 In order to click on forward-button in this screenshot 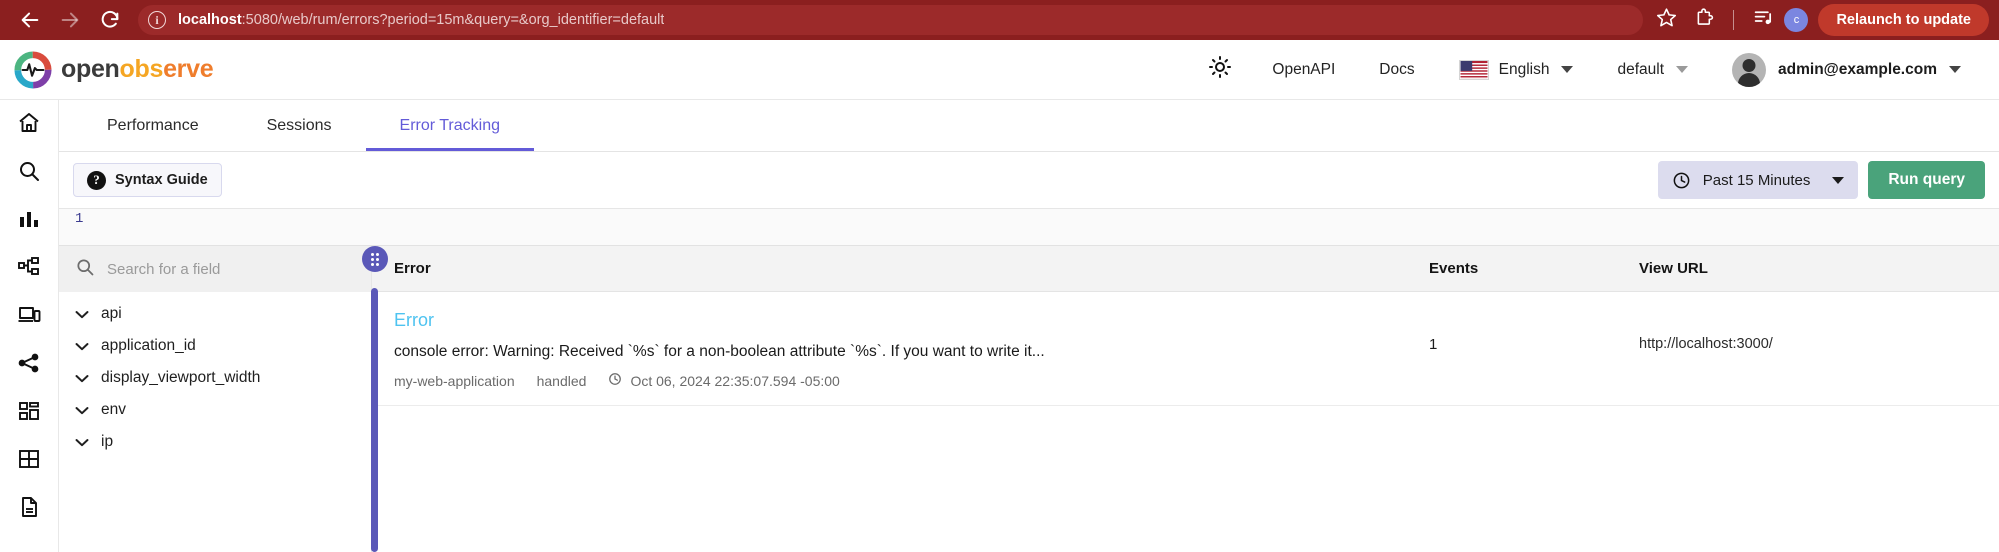, I will do `click(70, 20)`.